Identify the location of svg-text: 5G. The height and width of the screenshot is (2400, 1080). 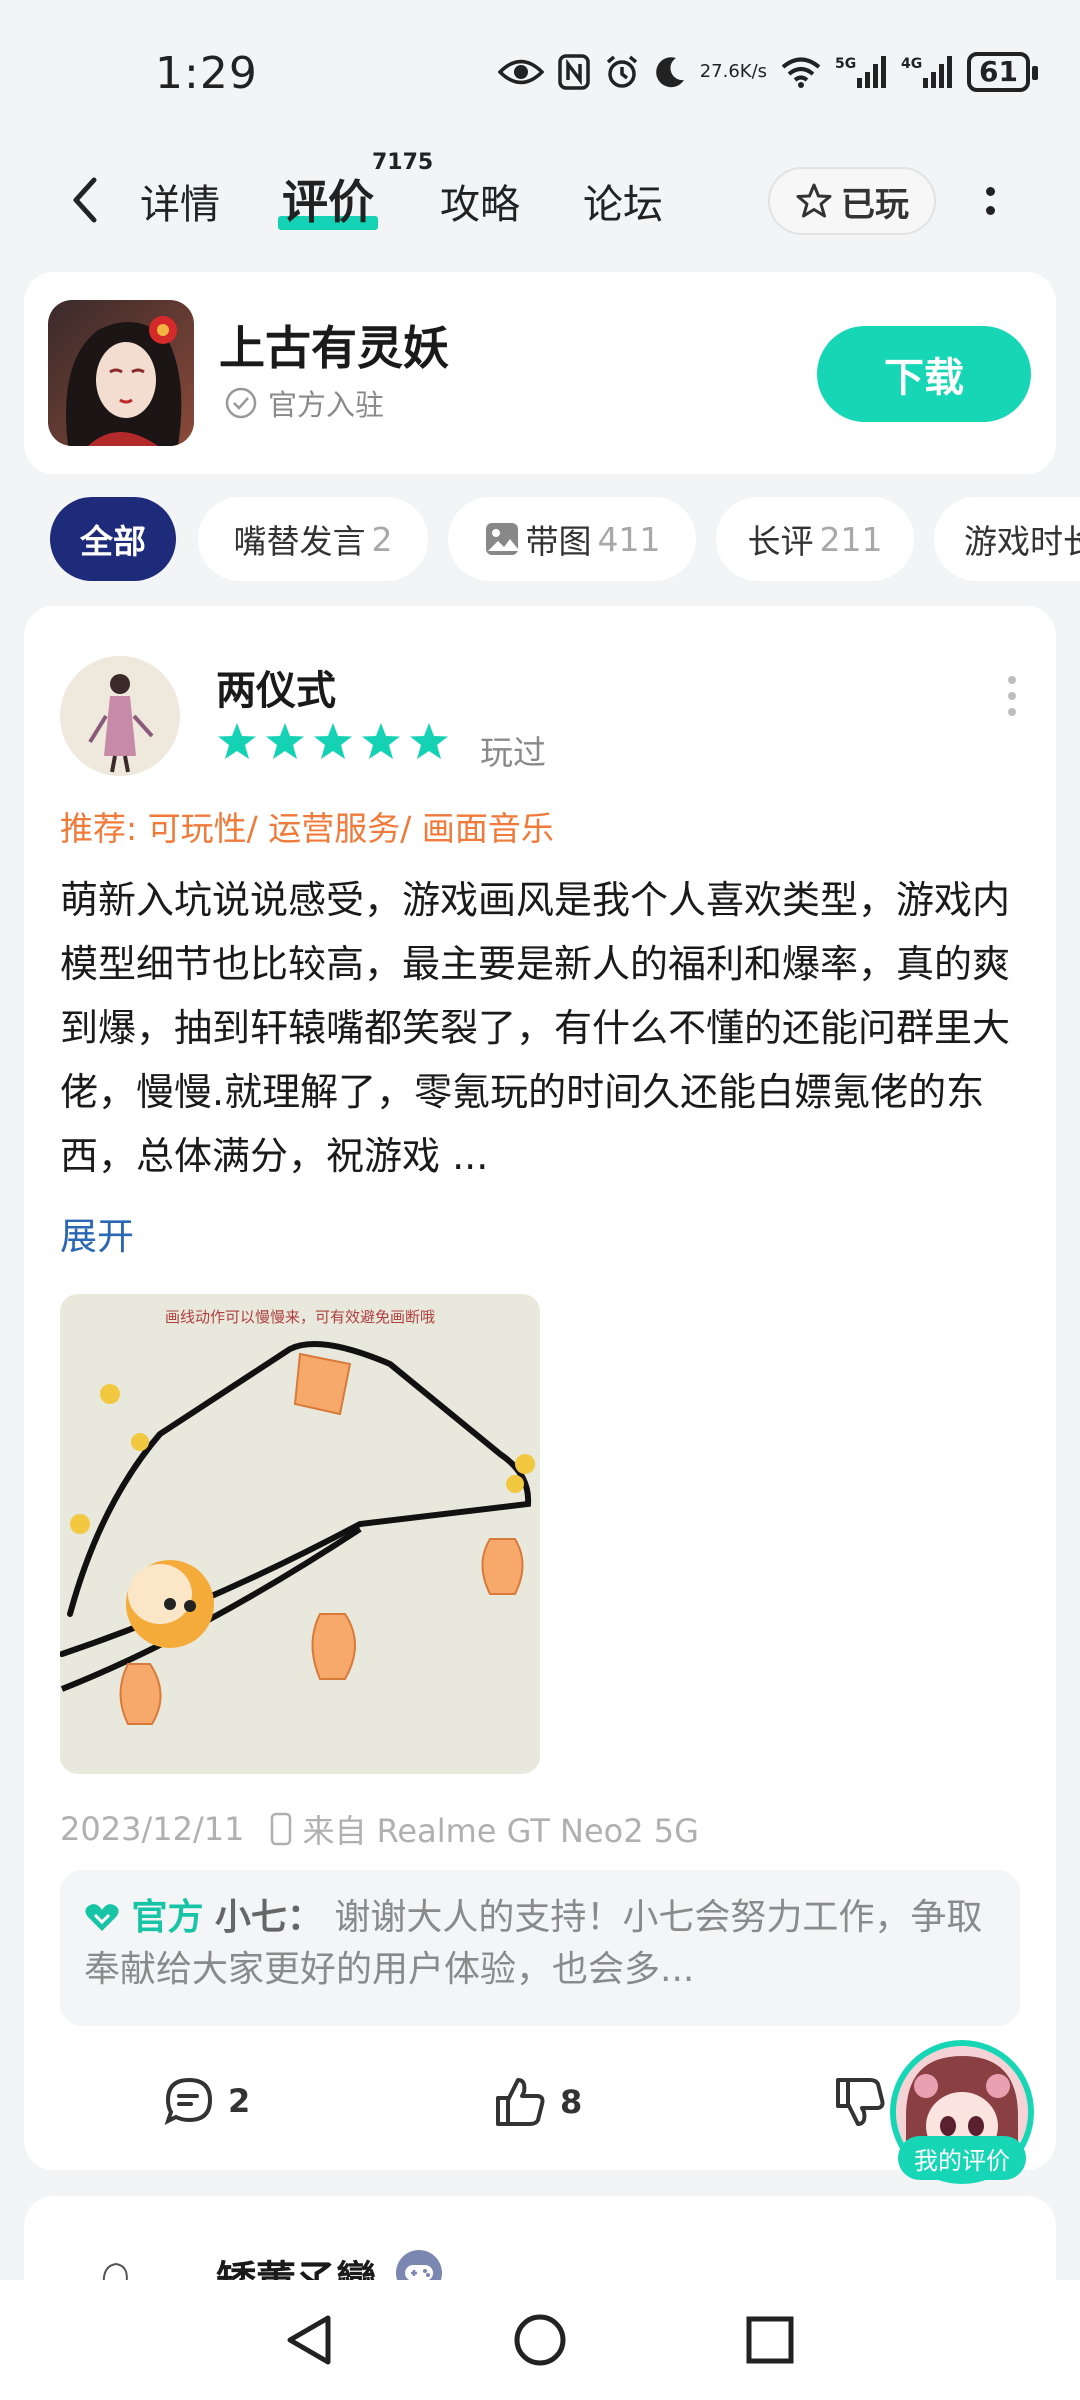
(845, 64).